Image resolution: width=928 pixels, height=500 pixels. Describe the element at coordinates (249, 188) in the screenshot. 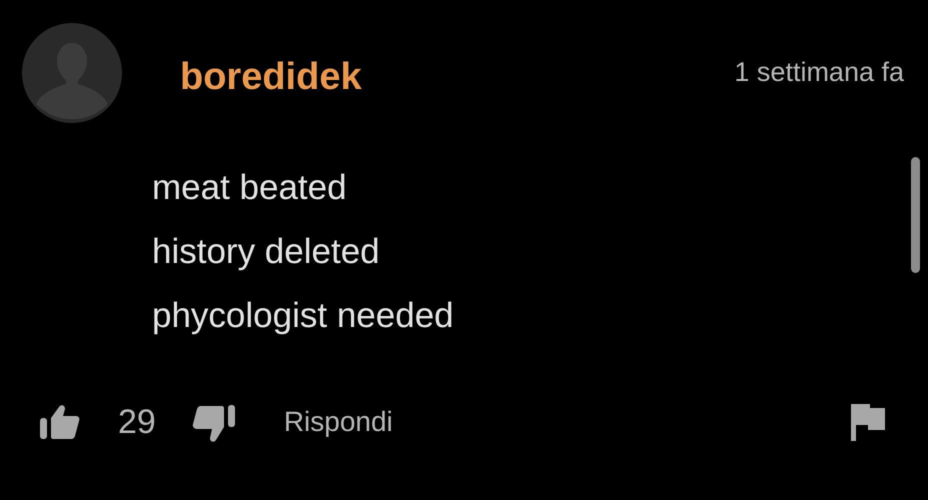

I see `comment-line: meat beated` at that location.